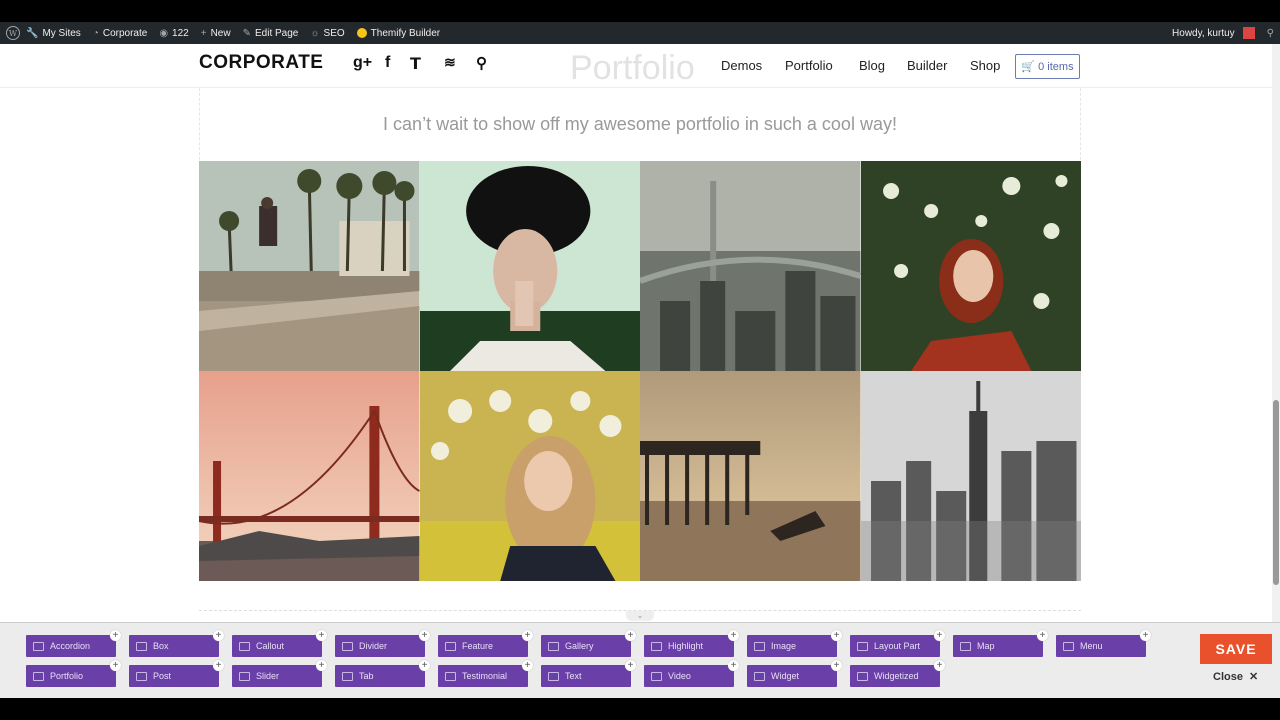 The height and width of the screenshot is (720, 1280). I want to click on module-testimonial: Testimonial +, so click(485, 673).